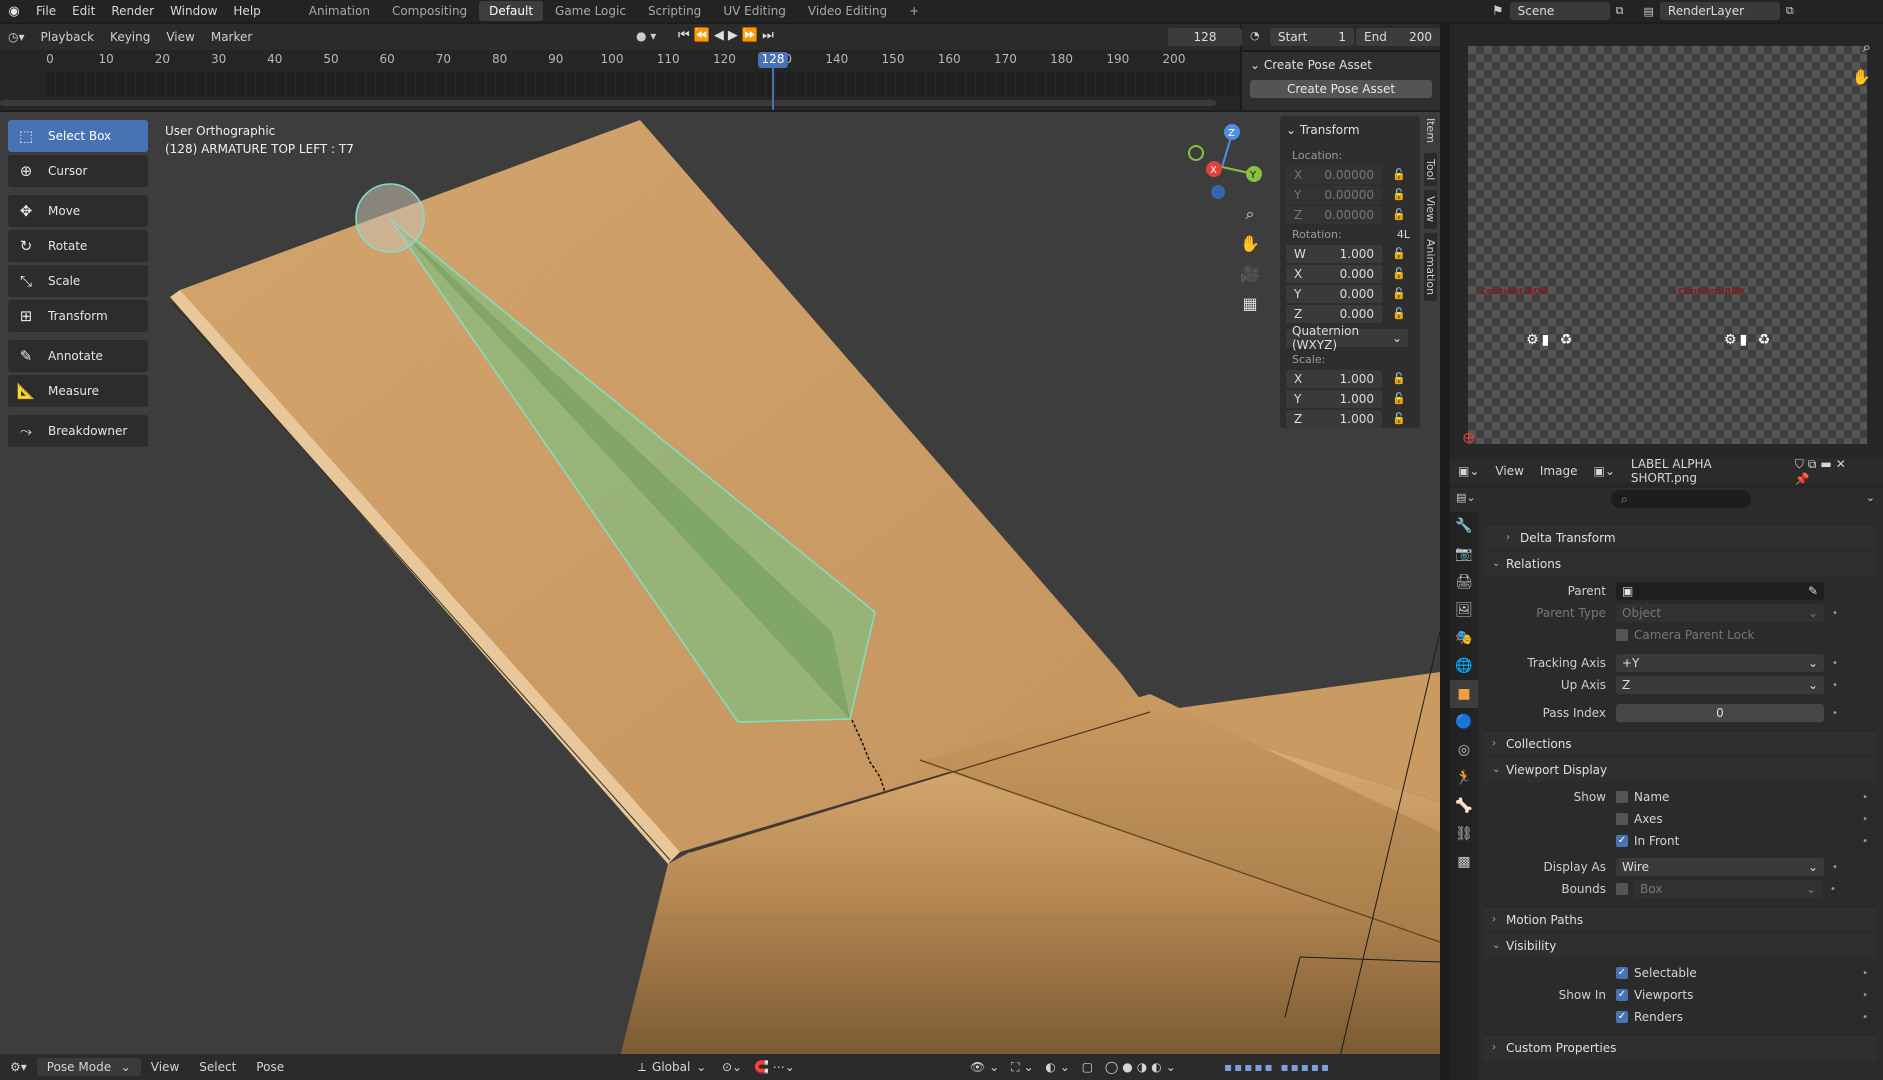 The image size is (1883, 1080). What do you see at coordinates (1255, 35) in the screenshot?
I see `timer-icon: ◔` at bounding box center [1255, 35].